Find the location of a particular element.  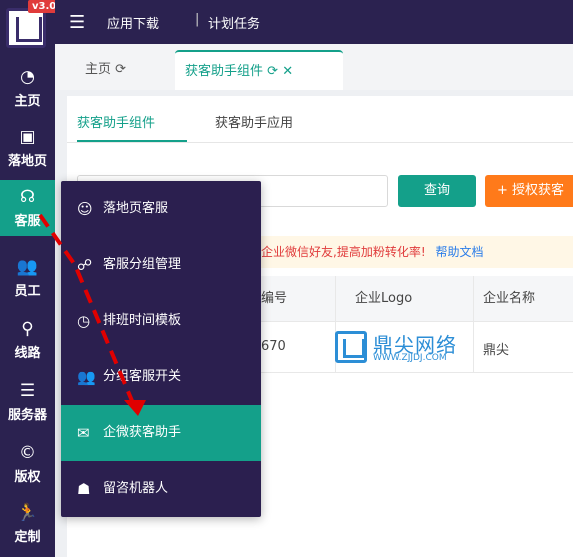

logo-mark-icon is located at coordinates (26, 28).